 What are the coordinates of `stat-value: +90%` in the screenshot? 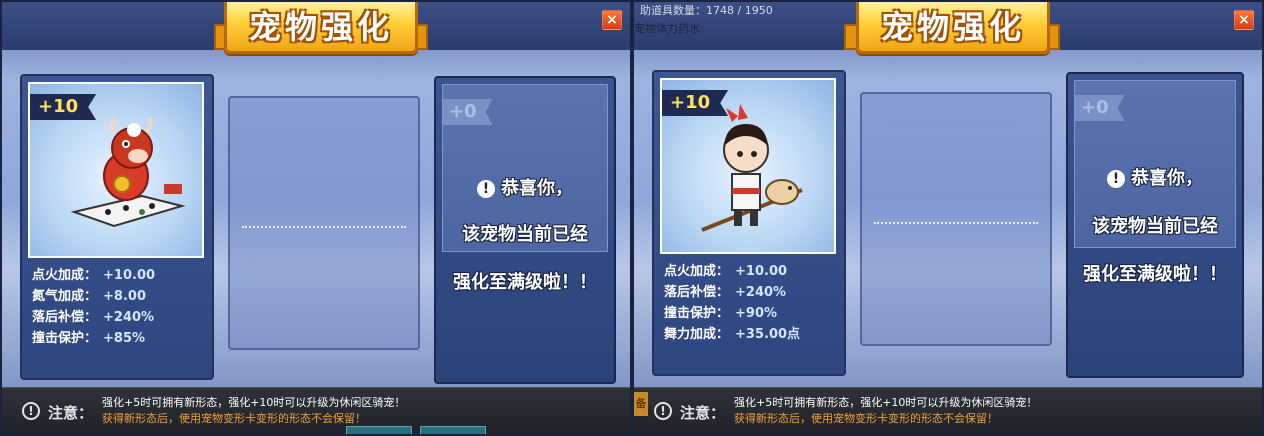 It's located at (756, 313).